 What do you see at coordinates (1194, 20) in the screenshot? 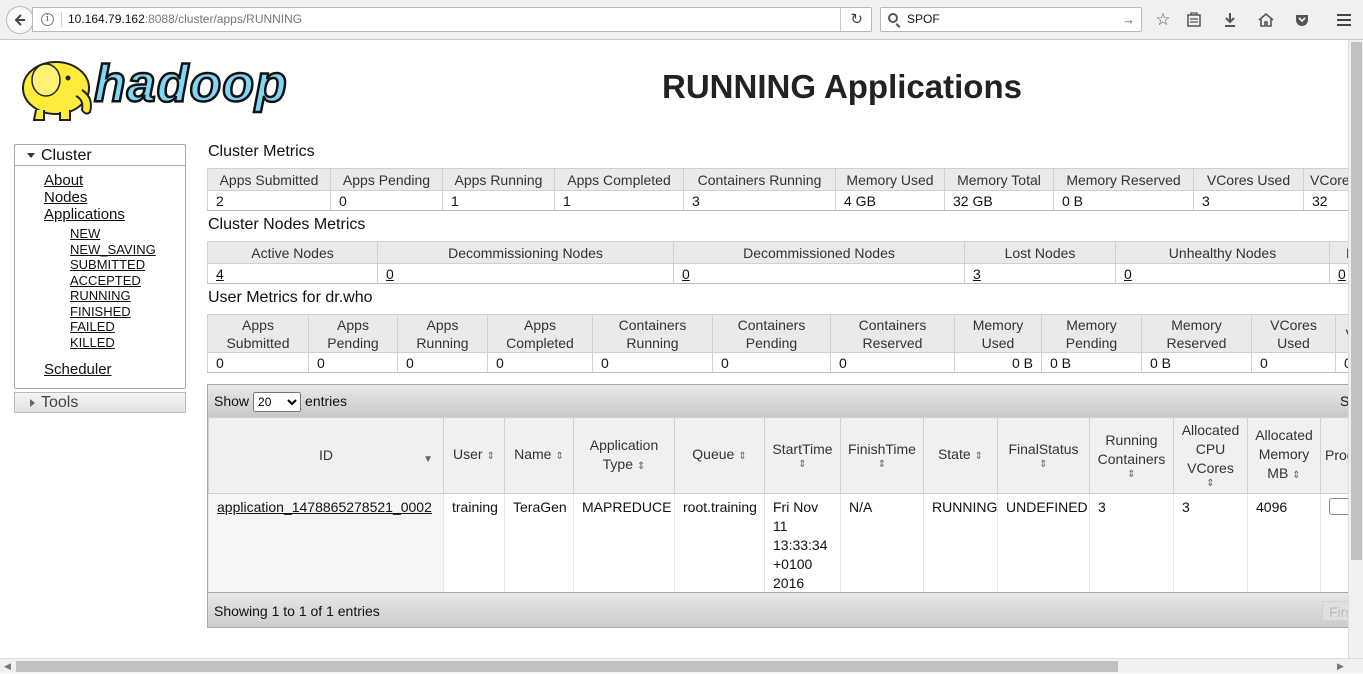
I see `reading-list-icon` at bounding box center [1194, 20].